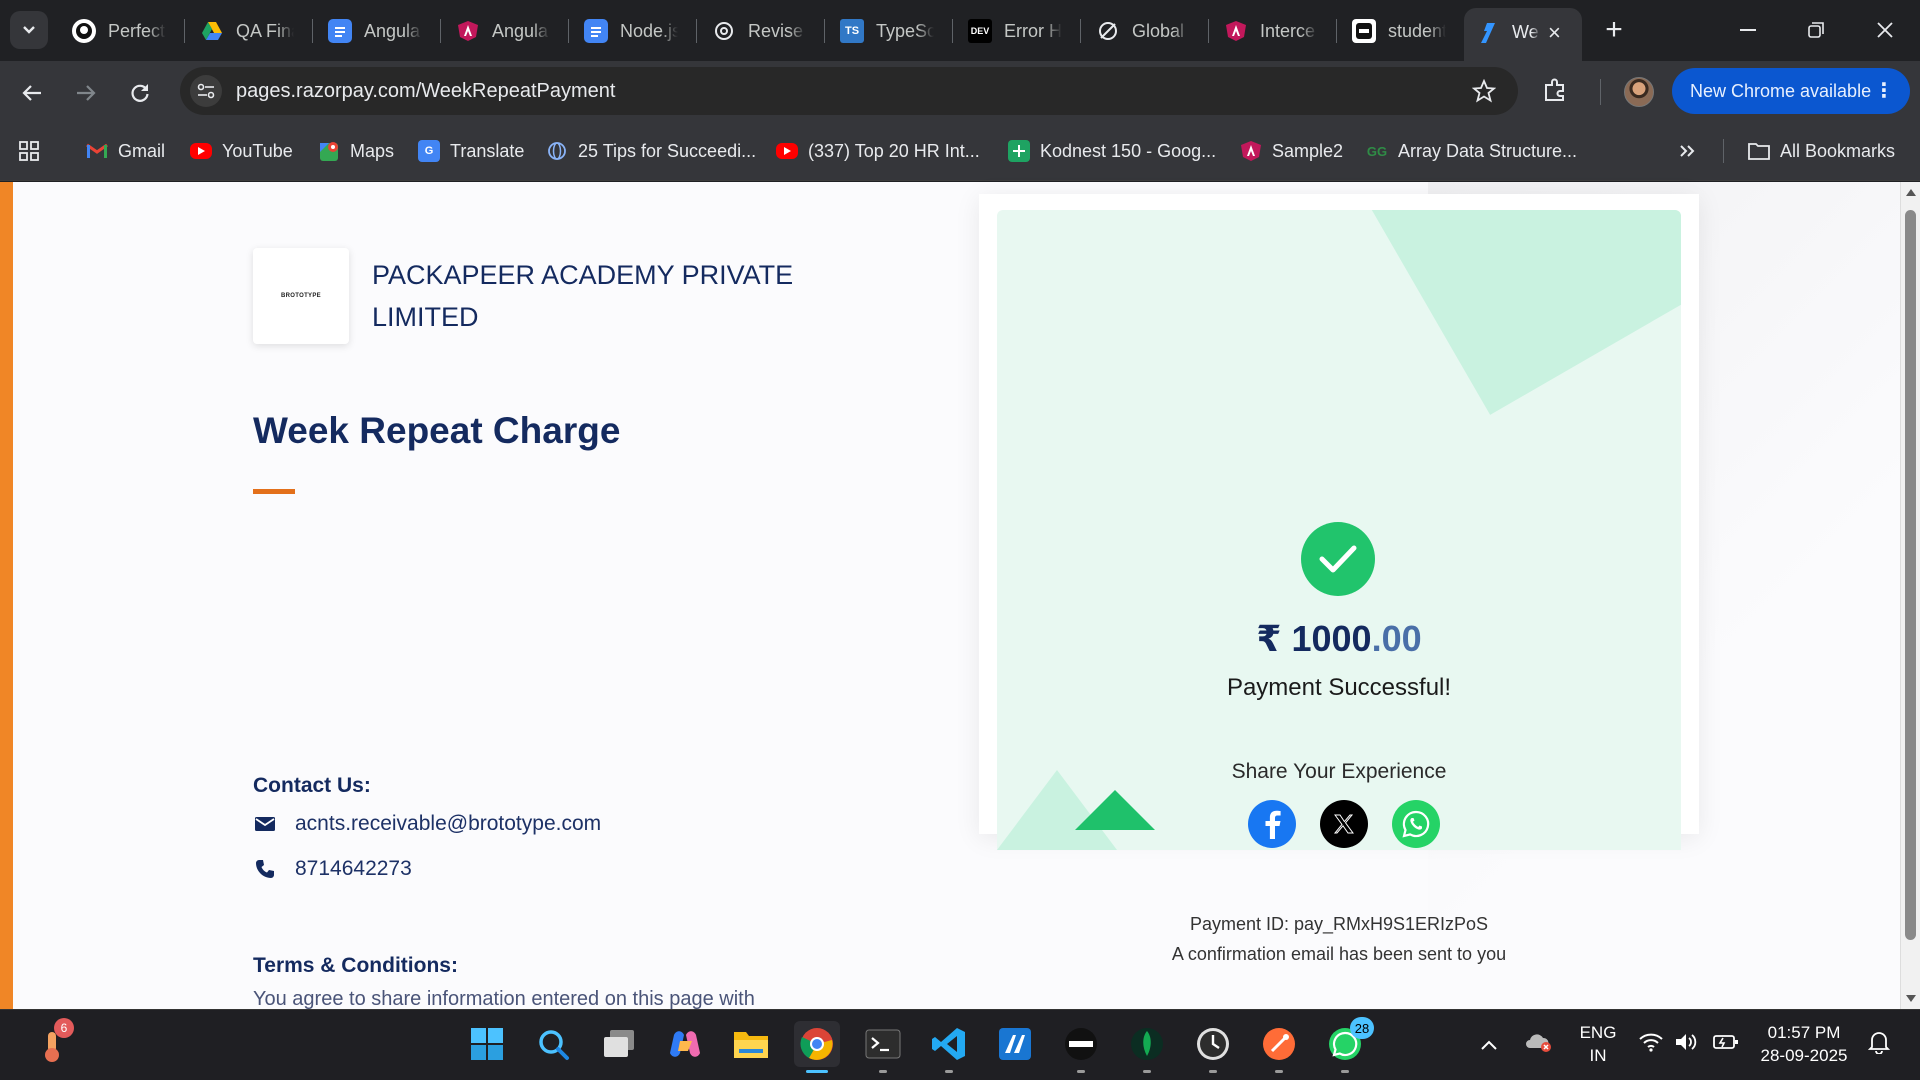  What do you see at coordinates (1510, 312) in the screenshot?
I see `card-decoration` at bounding box center [1510, 312].